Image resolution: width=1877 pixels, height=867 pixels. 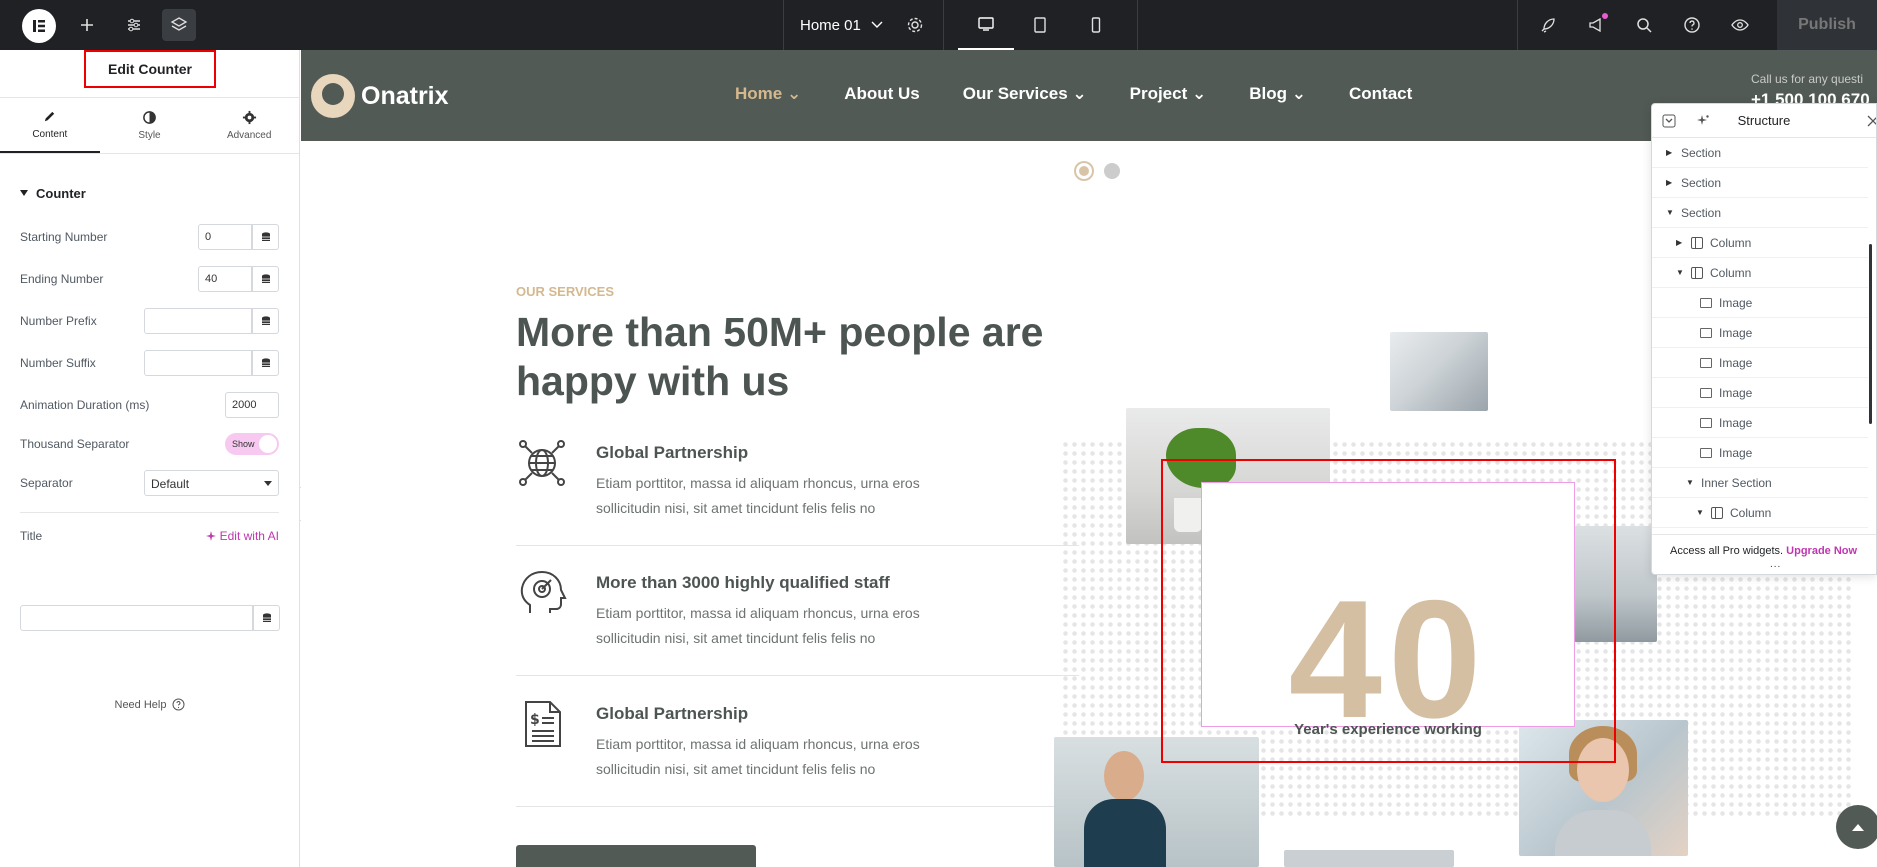 What do you see at coordinates (1760, 243) in the screenshot?
I see `tree-item-column: ▶ Column` at bounding box center [1760, 243].